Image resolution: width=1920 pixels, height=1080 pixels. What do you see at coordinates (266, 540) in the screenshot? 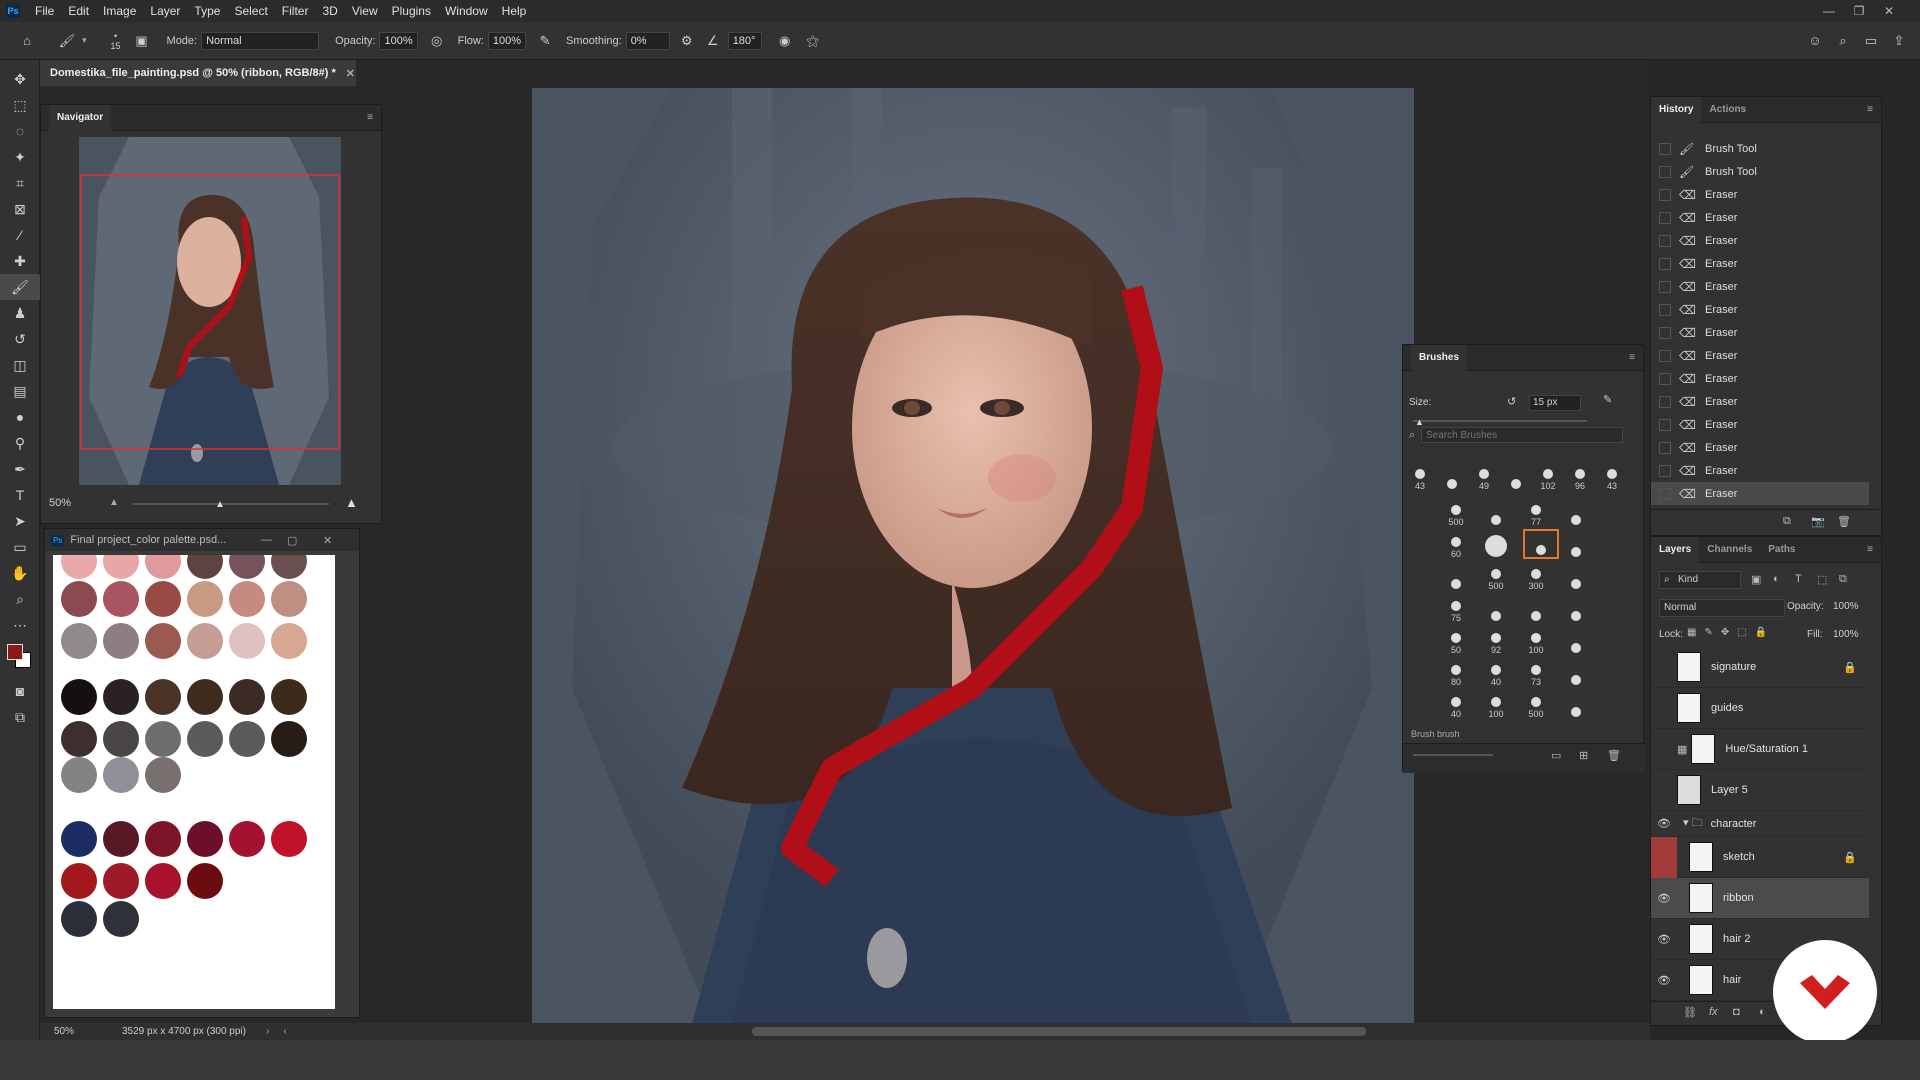
I see `minimize-window-icon: —` at bounding box center [266, 540].